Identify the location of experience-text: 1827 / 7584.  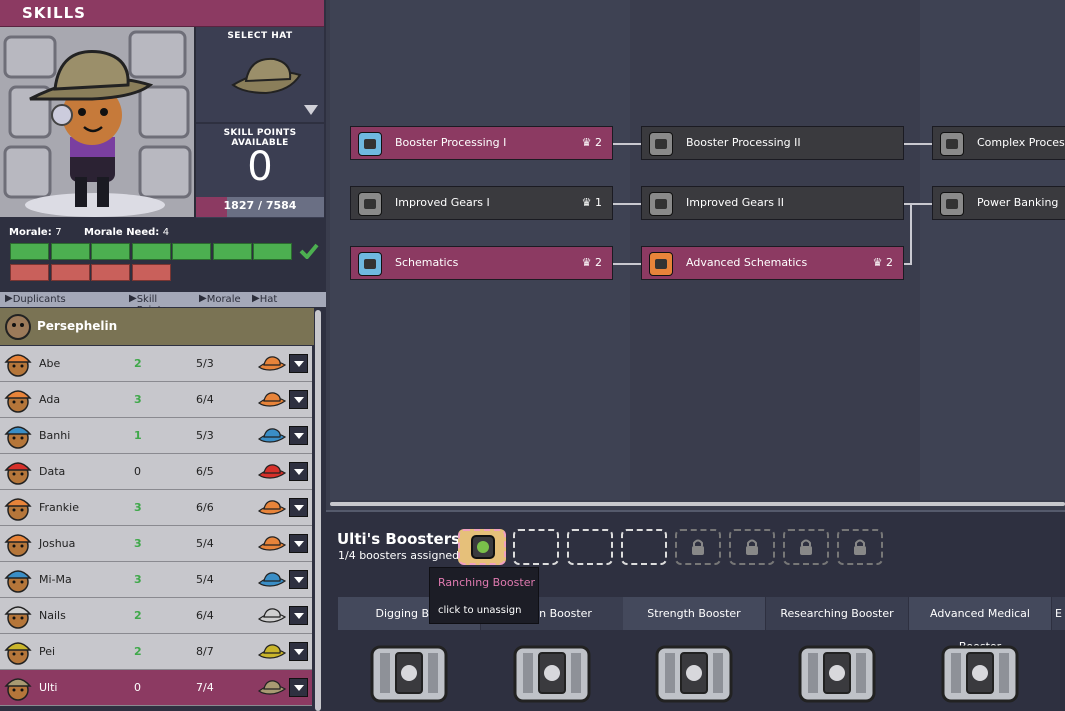
(260, 205).